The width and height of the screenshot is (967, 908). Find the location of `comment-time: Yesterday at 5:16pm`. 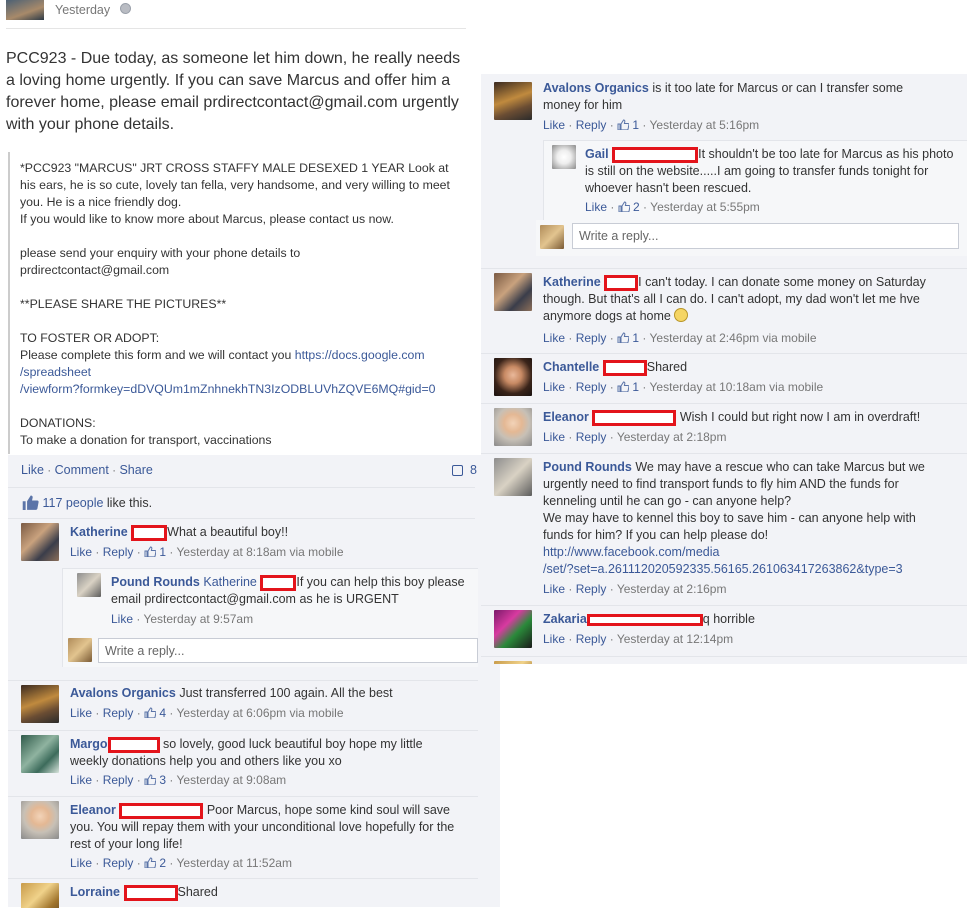

comment-time: Yesterday at 5:16pm is located at coordinates (705, 125).